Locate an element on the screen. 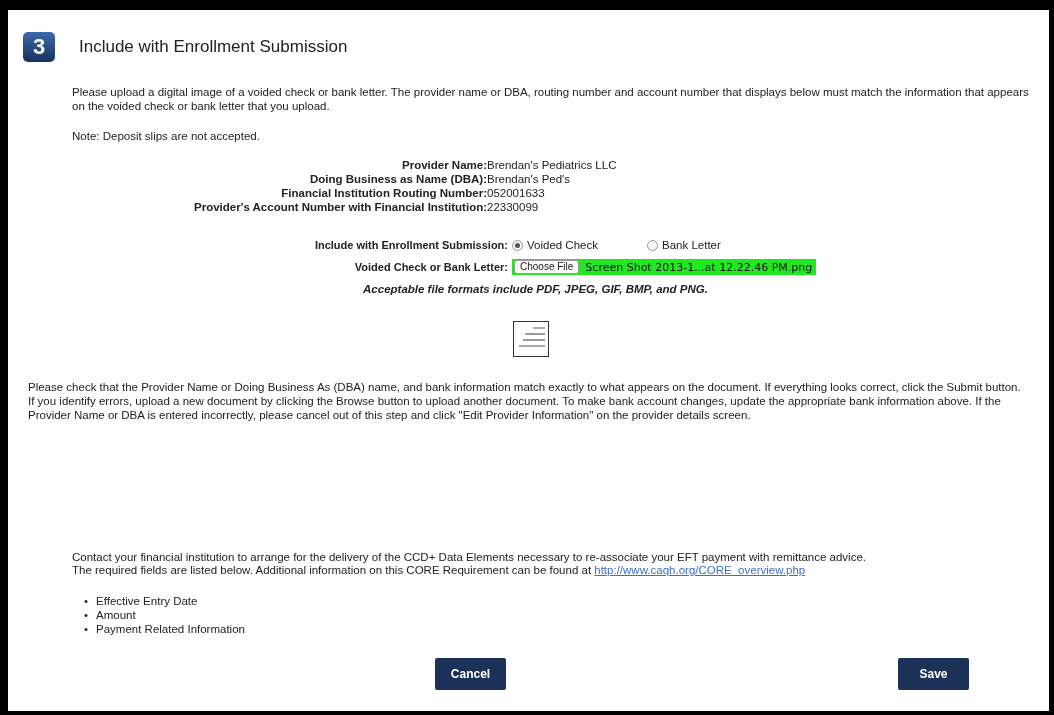  list-item: Effective Entry Date is located at coordinates (147, 601).